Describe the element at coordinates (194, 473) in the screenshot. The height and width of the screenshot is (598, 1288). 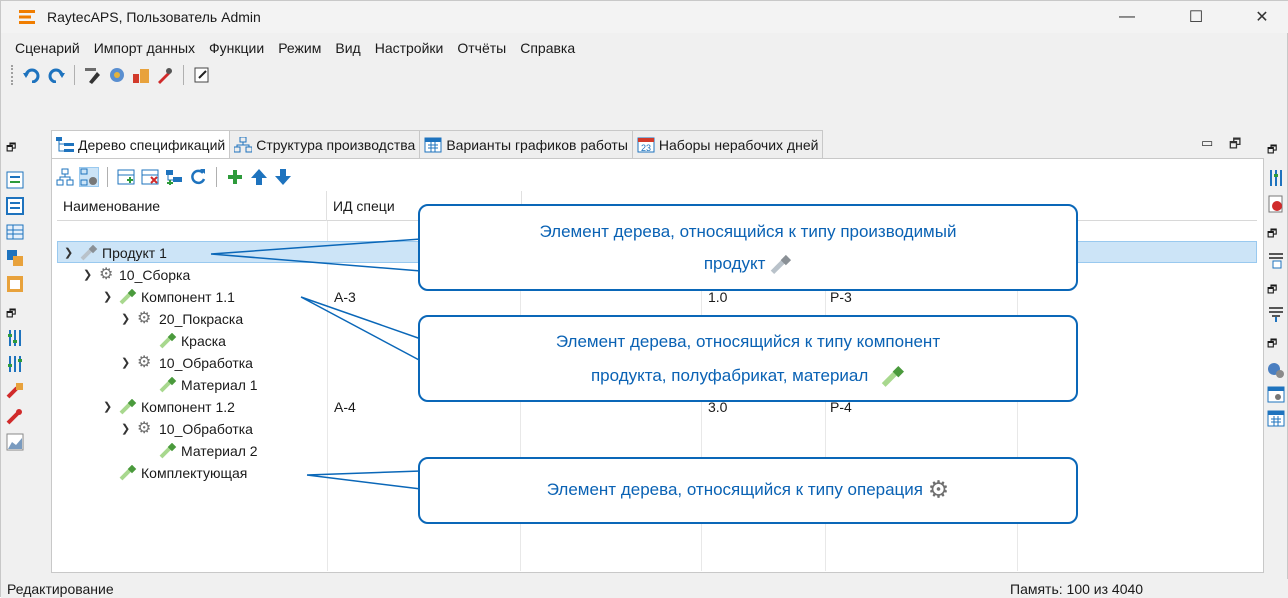
I see `tree-row-name: Комплектующая` at that location.